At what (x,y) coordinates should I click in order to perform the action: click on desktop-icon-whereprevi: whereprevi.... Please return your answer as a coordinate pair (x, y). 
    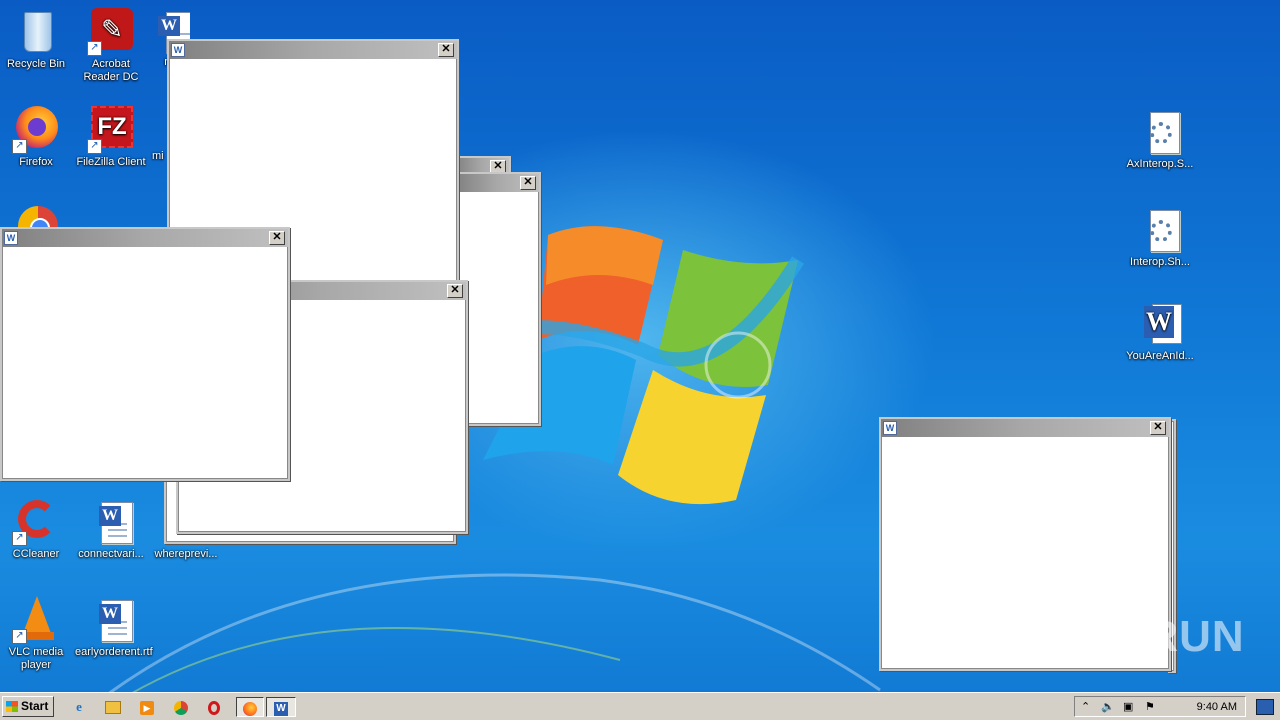
    Looking at the image, I should click on (186, 554).